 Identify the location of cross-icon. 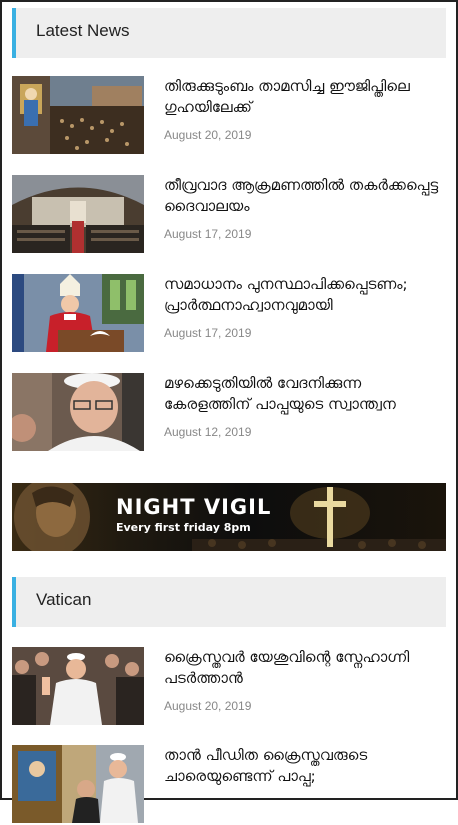
(330, 517).